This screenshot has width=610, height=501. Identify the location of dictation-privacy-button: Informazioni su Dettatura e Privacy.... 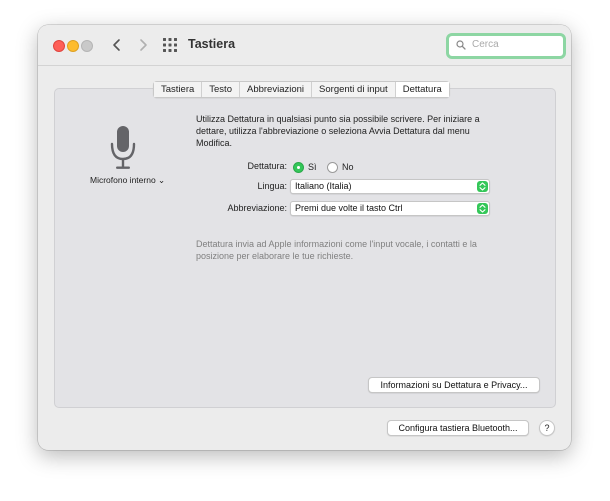
(454, 385).